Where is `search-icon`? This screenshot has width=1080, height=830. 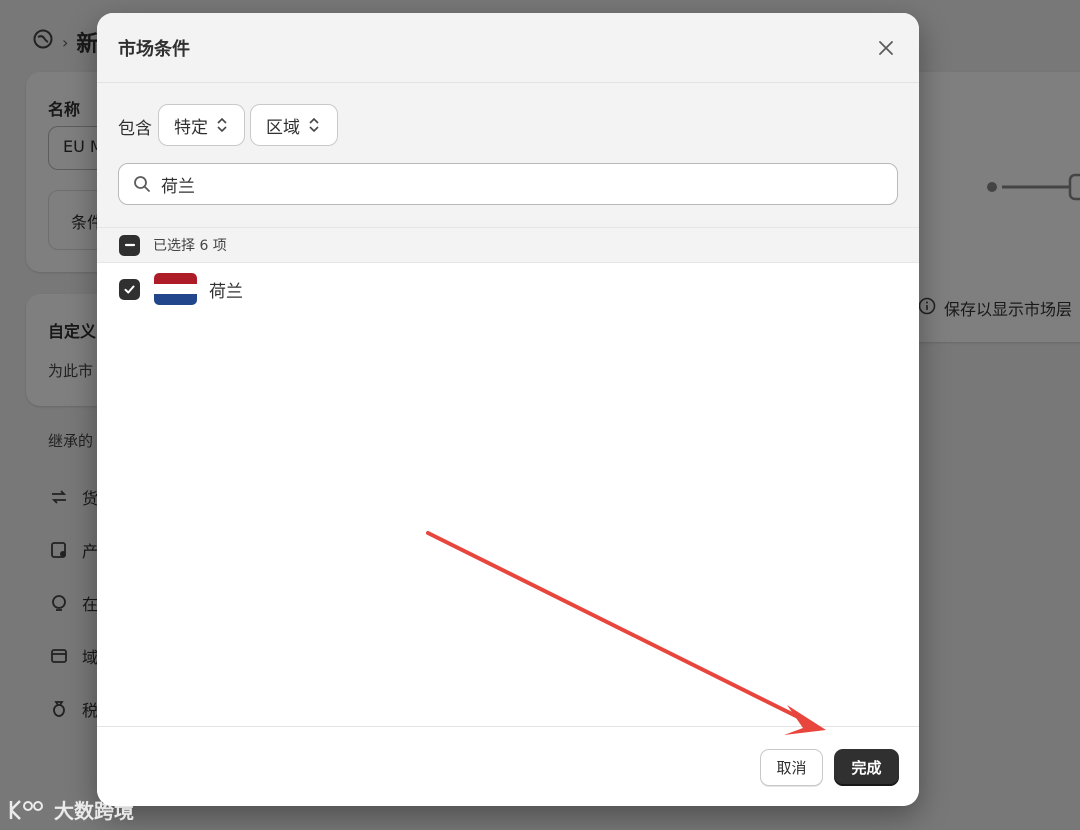
search-icon is located at coordinates (142, 184).